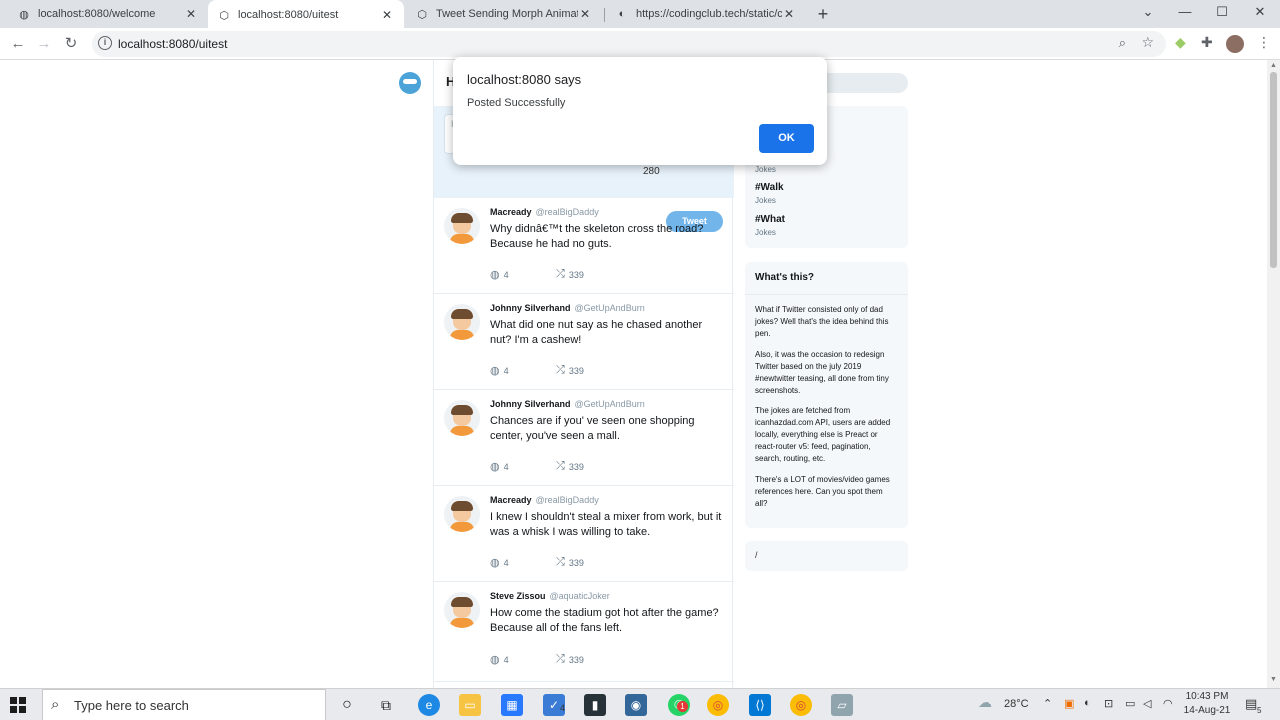 The width and height of the screenshot is (1280, 720). What do you see at coordinates (770, 225) in the screenshot?
I see `trend-item: #What Jokes` at bounding box center [770, 225].